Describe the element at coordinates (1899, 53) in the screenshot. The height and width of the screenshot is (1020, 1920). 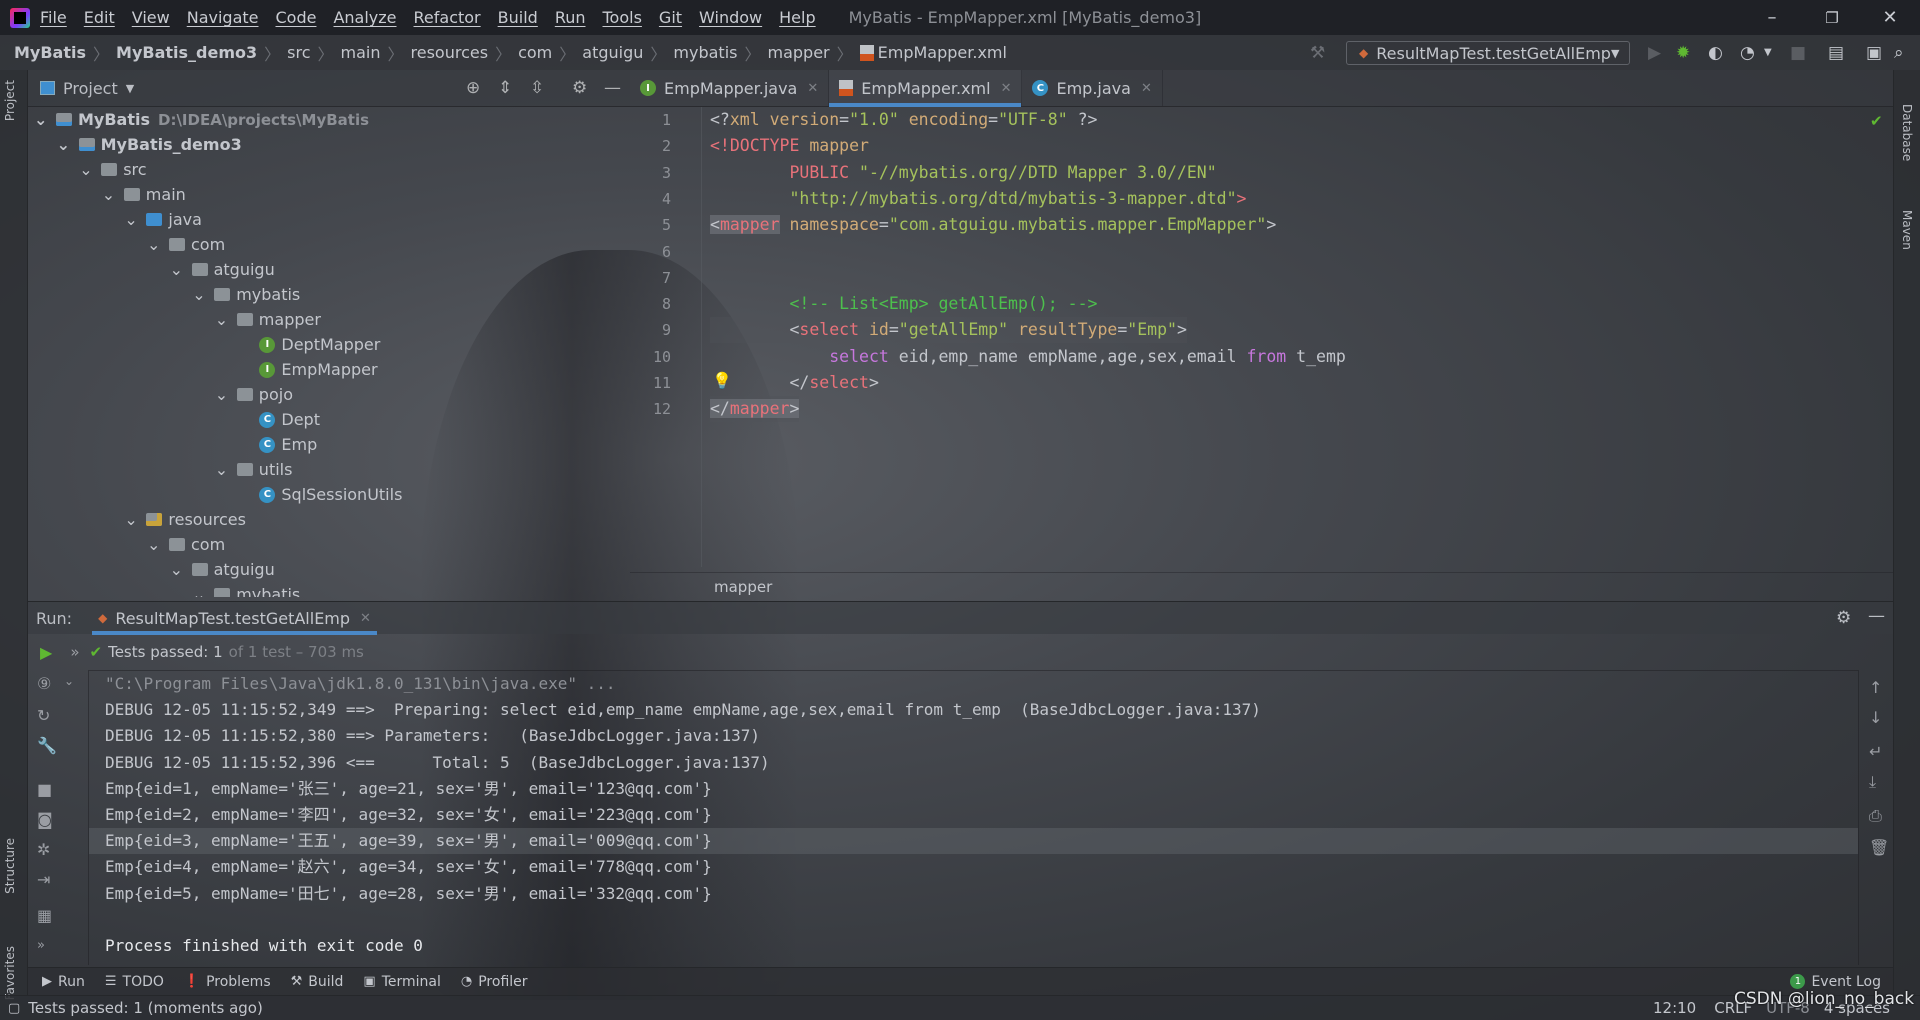
I see `search-icon: ⌕` at that location.